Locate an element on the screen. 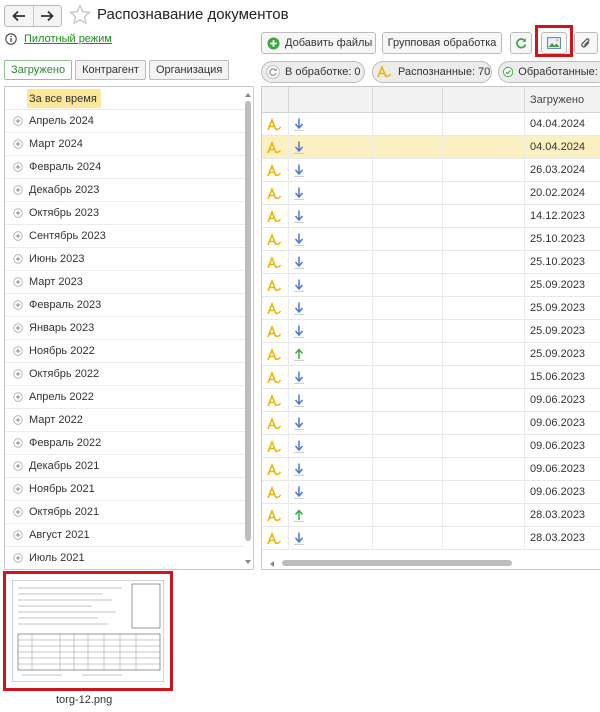  period-item: Август 2021 is located at coordinates (125, 535).